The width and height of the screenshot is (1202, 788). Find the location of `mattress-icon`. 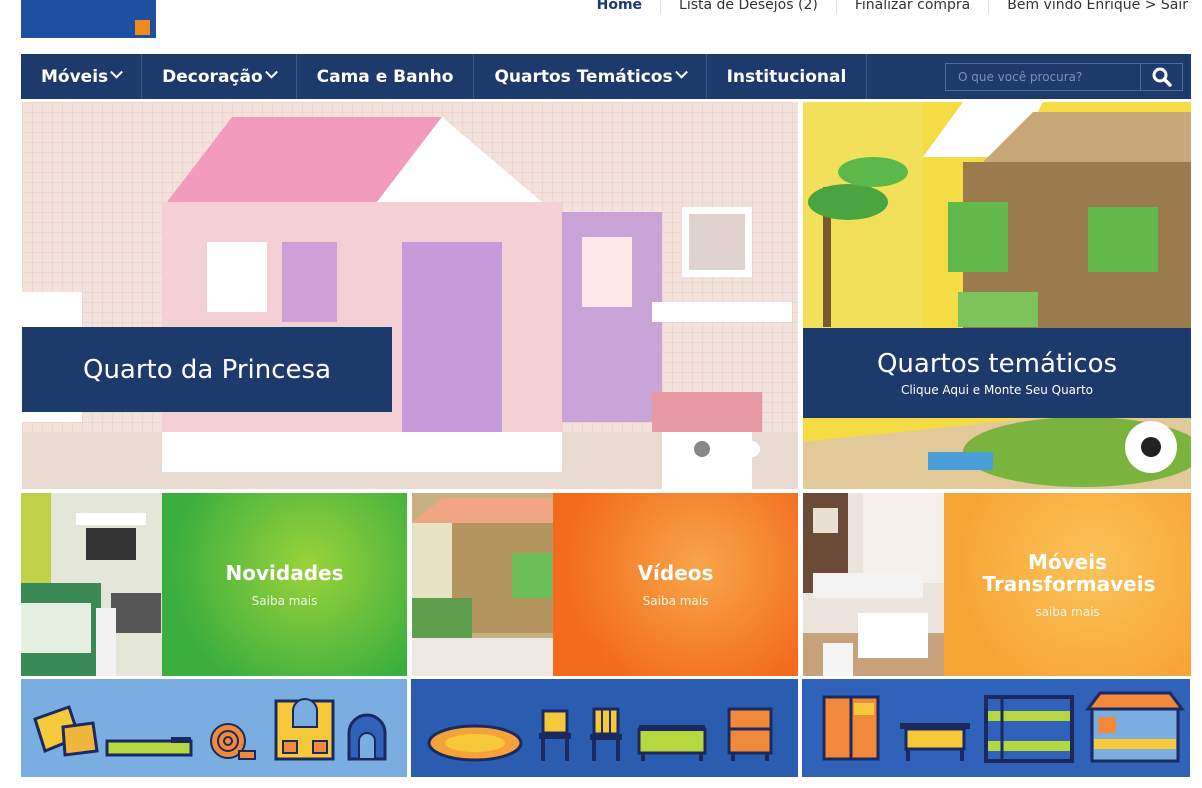

mattress-icon is located at coordinates (149, 747).